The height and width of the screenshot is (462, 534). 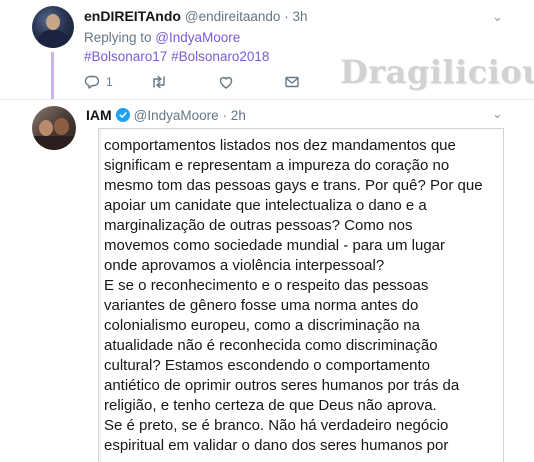 I want to click on tweet1-replying-to: Replying to @IndyaMoore, so click(x=162, y=37).